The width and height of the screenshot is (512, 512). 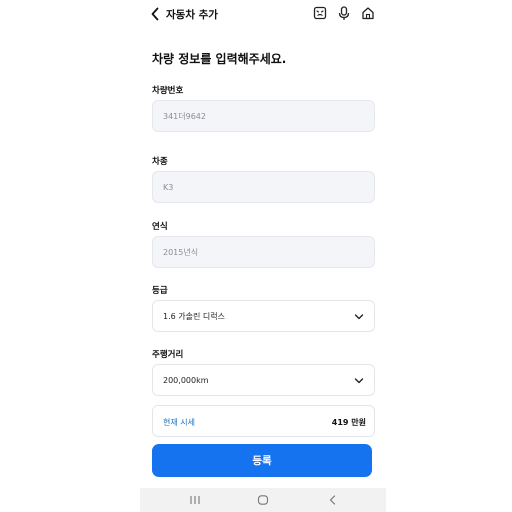 I want to click on current-price-value: 419 만원, so click(x=348, y=422).